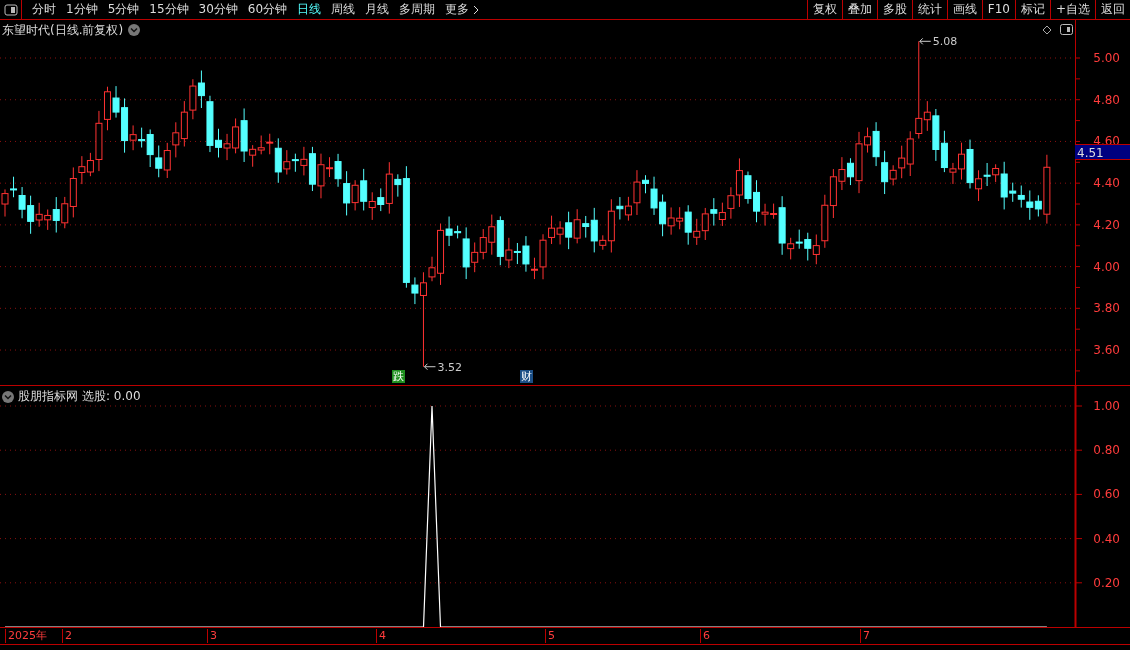 This screenshot has height=650, width=1130. Describe the element at coordinates (1106, 406) in the screenshot. I see `indicator-axis-label: 1.00` at that location.